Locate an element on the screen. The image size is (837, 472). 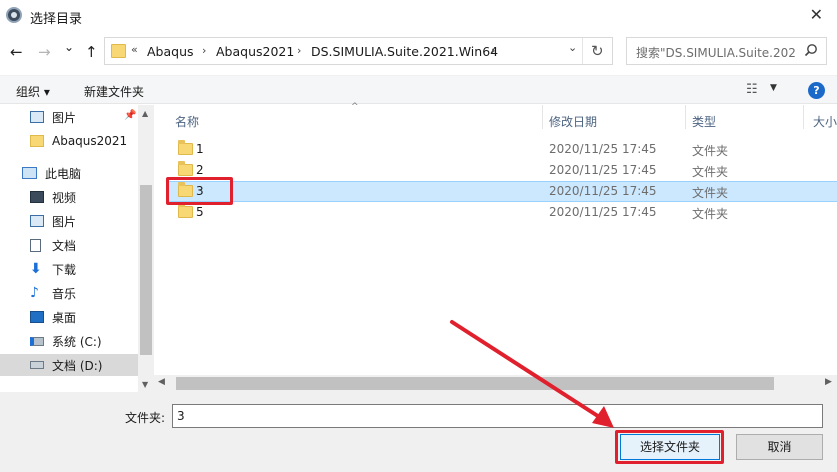
annotation-arrow is located at coordinates (532, 374).